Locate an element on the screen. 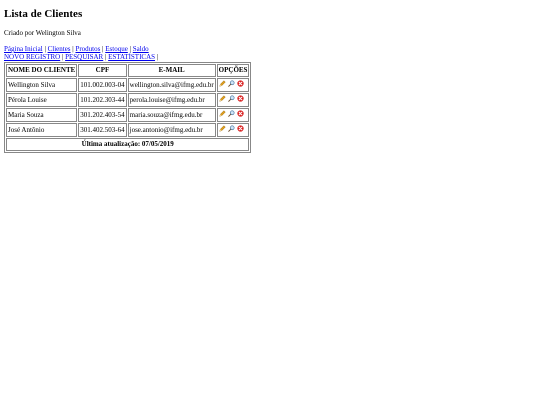  cell-name: Pérola Louise is located at coordinates (42, 100).